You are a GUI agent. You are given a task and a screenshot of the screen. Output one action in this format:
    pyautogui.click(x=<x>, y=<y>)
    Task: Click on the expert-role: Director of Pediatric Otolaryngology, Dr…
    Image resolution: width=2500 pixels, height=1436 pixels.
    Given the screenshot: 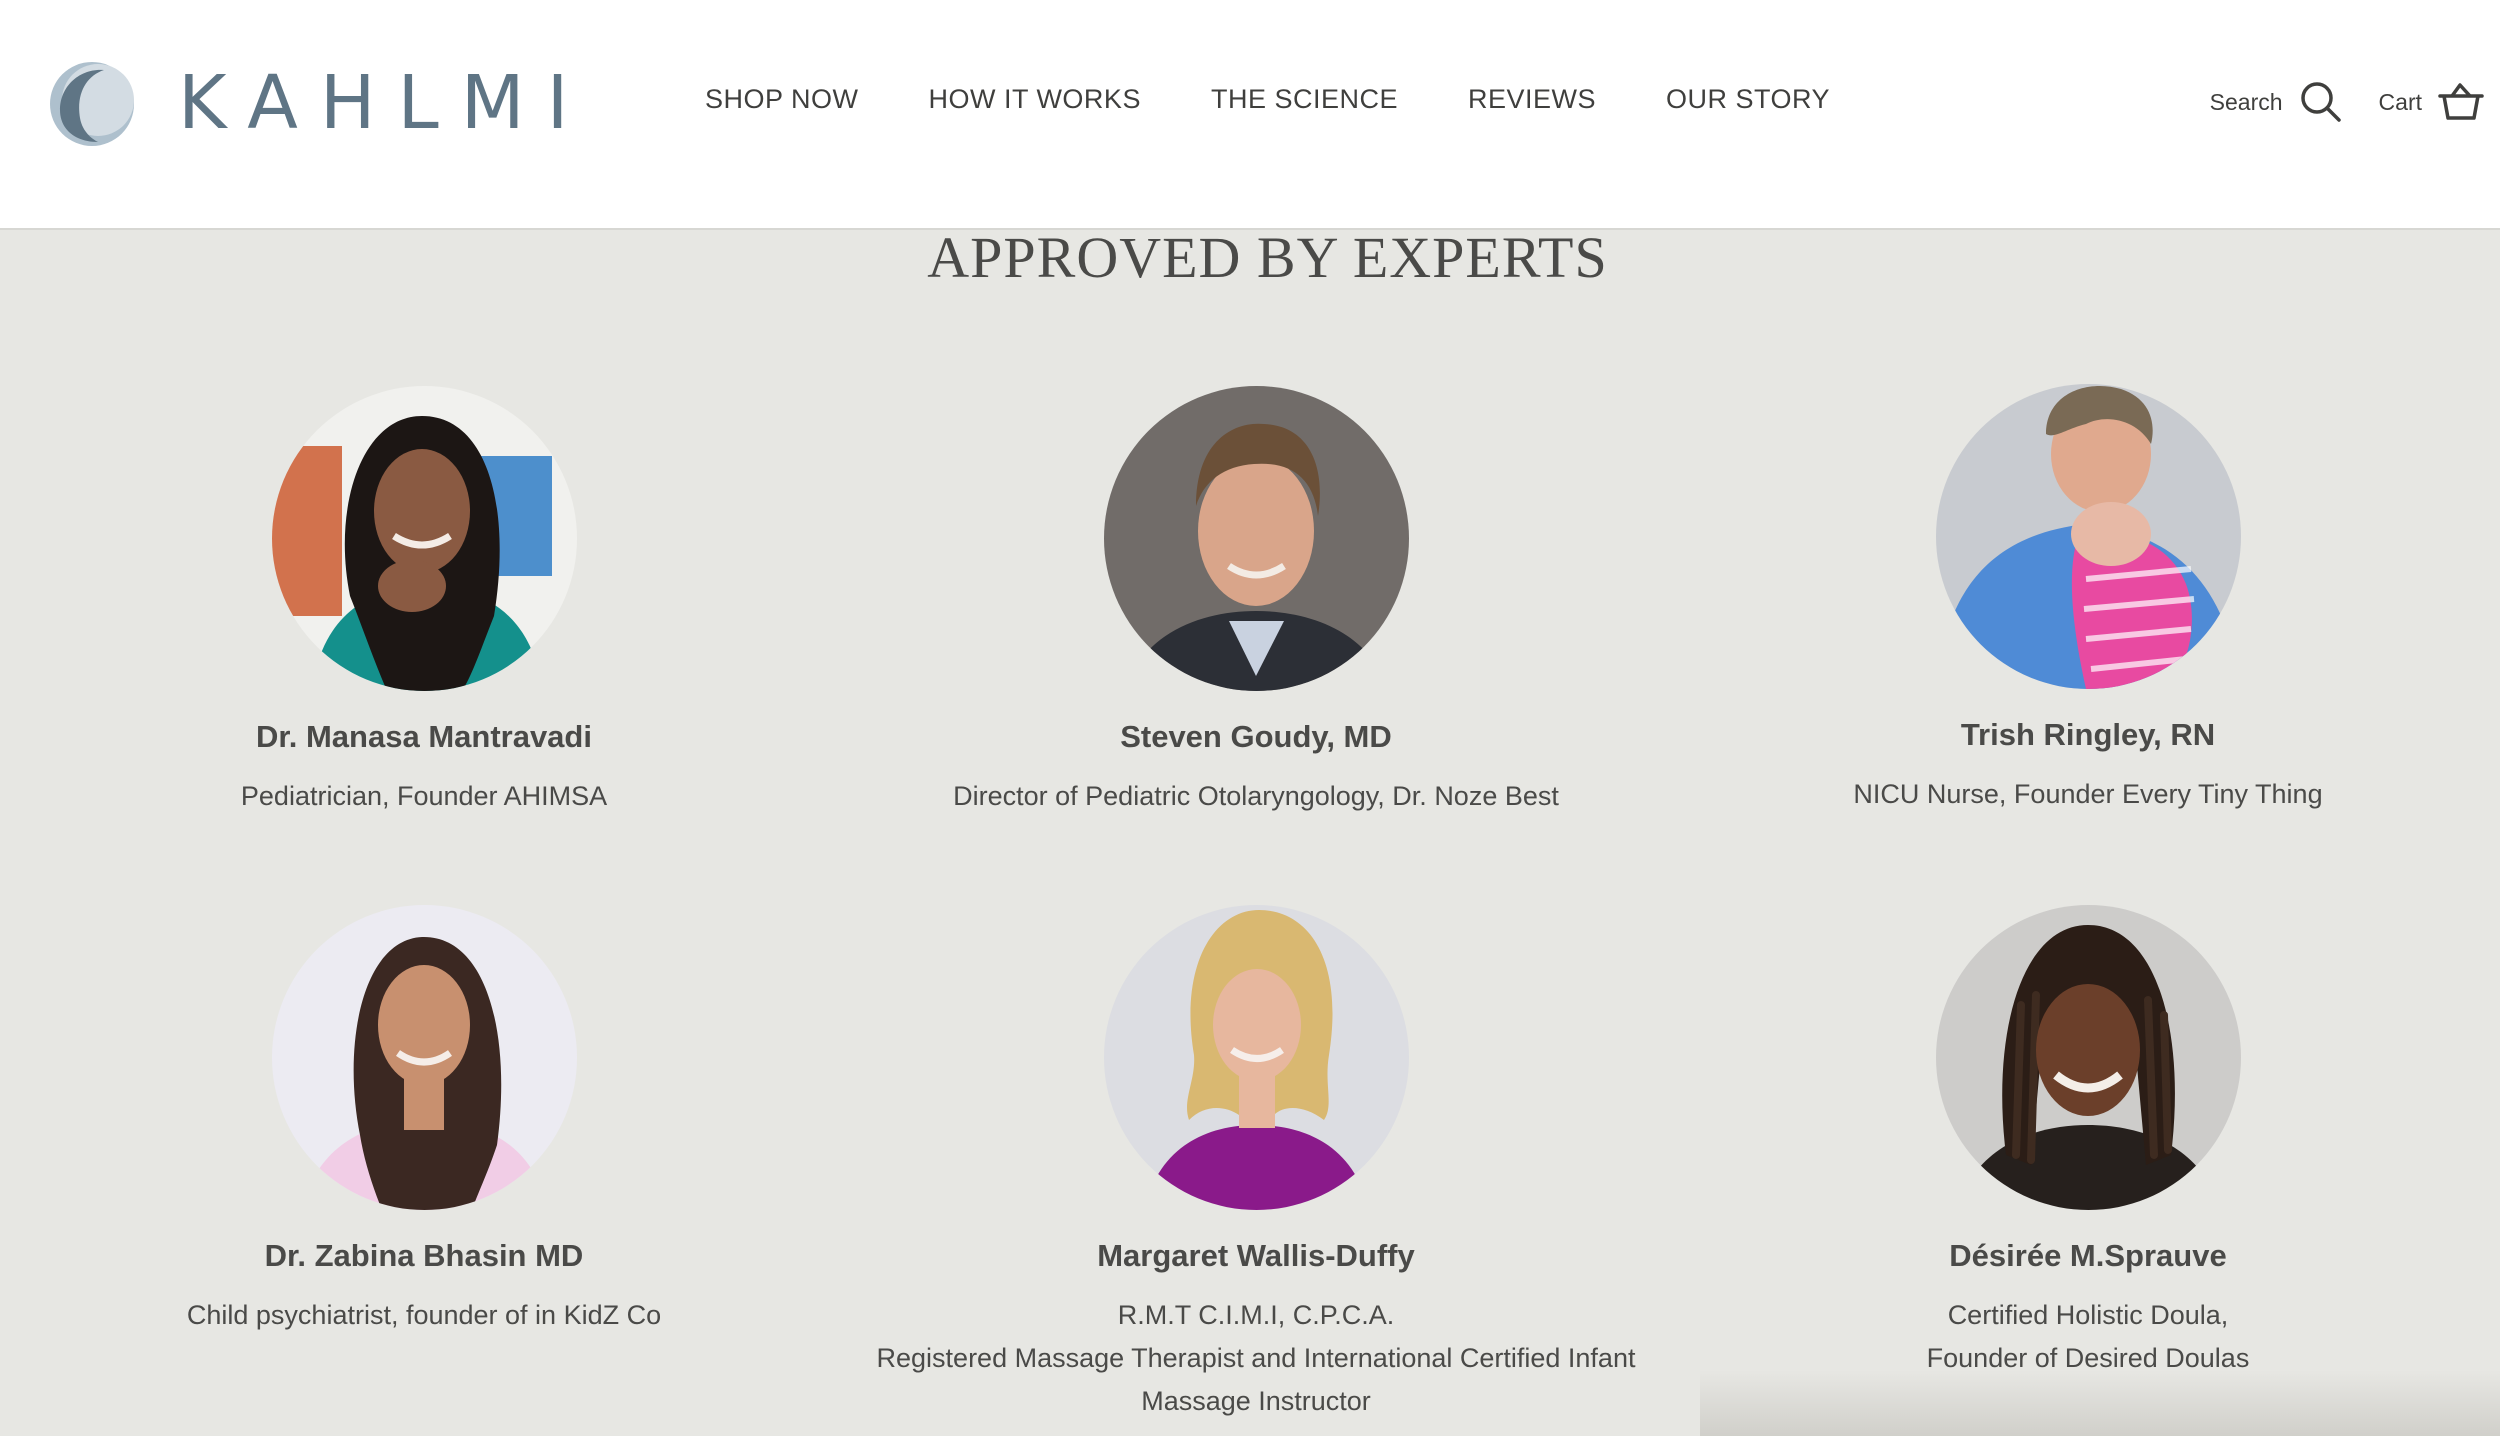 What is the action you would take?
    pyautogui.click(x=1256, y=796)
    